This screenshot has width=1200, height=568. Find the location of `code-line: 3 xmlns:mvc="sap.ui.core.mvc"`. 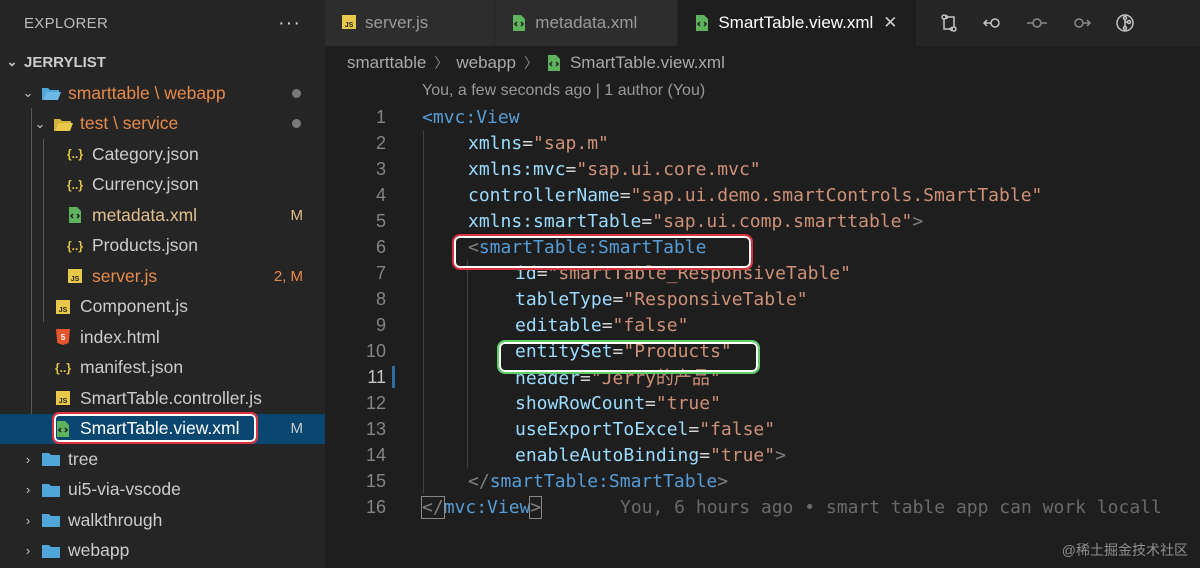

code-line: 3 xmlns:mvc="sap.ui.core.mvc" is located at coordinates (762, 169).